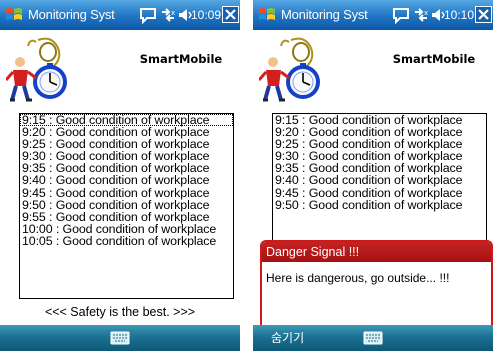 This screenshot has height=351, width=493. What do you see at coordinates (287, 338) in the screenshot?
I see `hide-softkey: 숨기기` at bounding box center [287, 338].